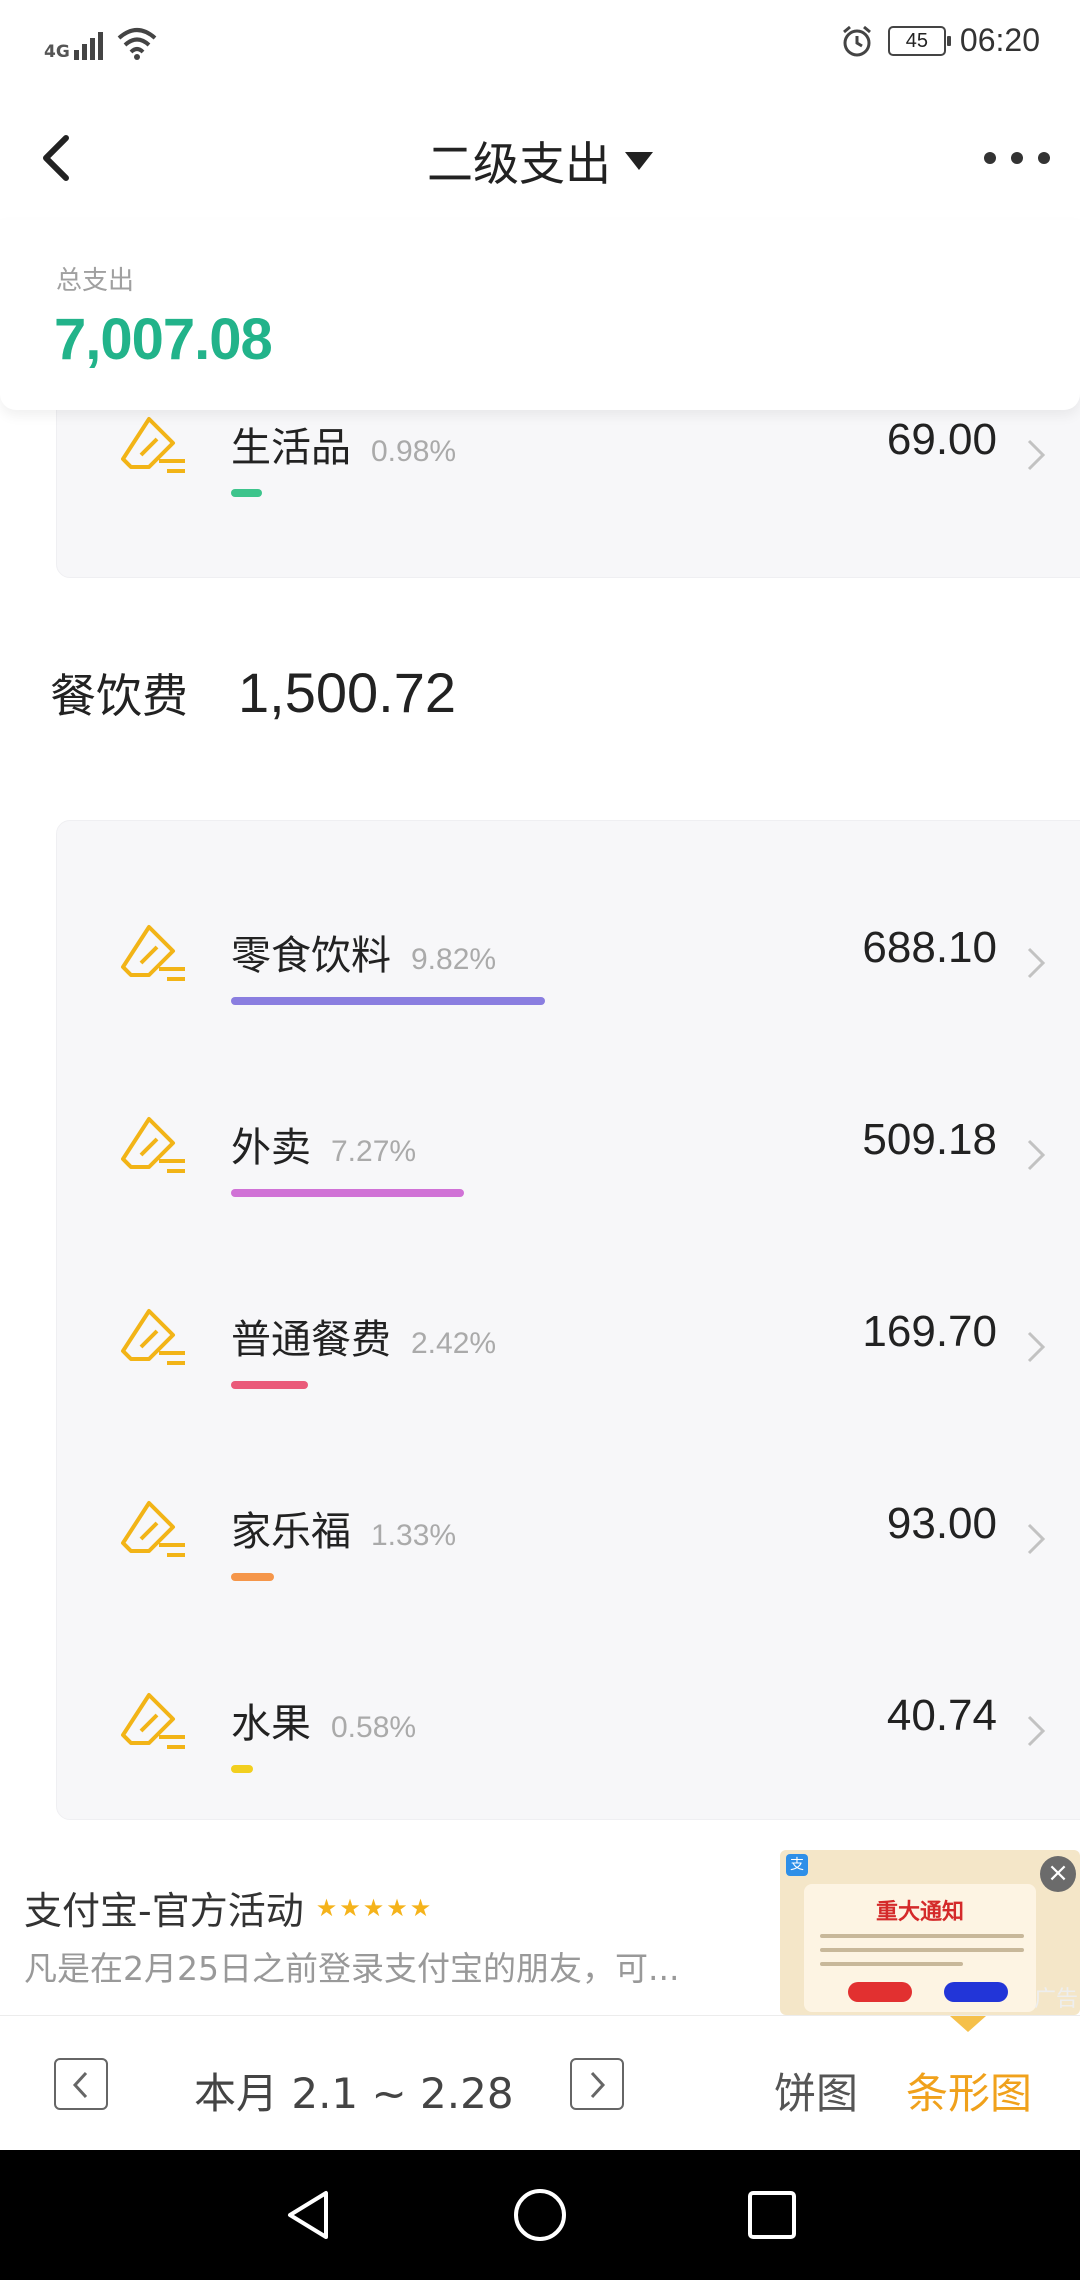 This screenshot has width=1080, height=2280. What do you see at coordinates (922, 1955) in the screenshot?
I see `notice-text-lines` at bounding box center [922, 1955].